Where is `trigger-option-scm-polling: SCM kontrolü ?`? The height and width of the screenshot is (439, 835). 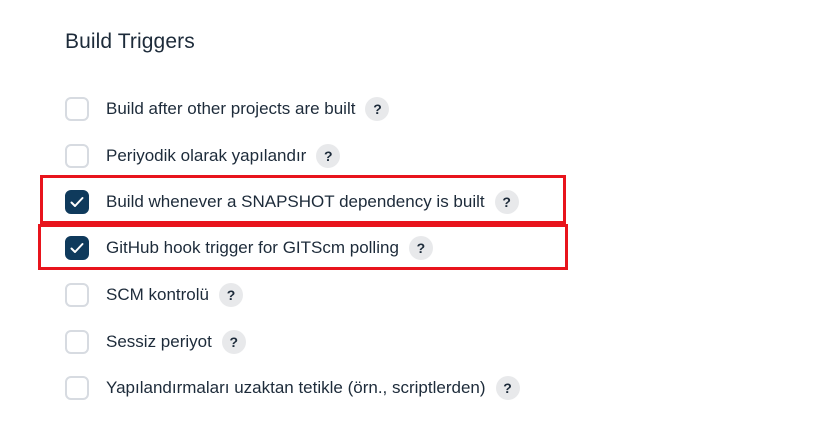
trigger-option-scm-polling: SCM kontrolü ? is located at coordinates (154, 295).